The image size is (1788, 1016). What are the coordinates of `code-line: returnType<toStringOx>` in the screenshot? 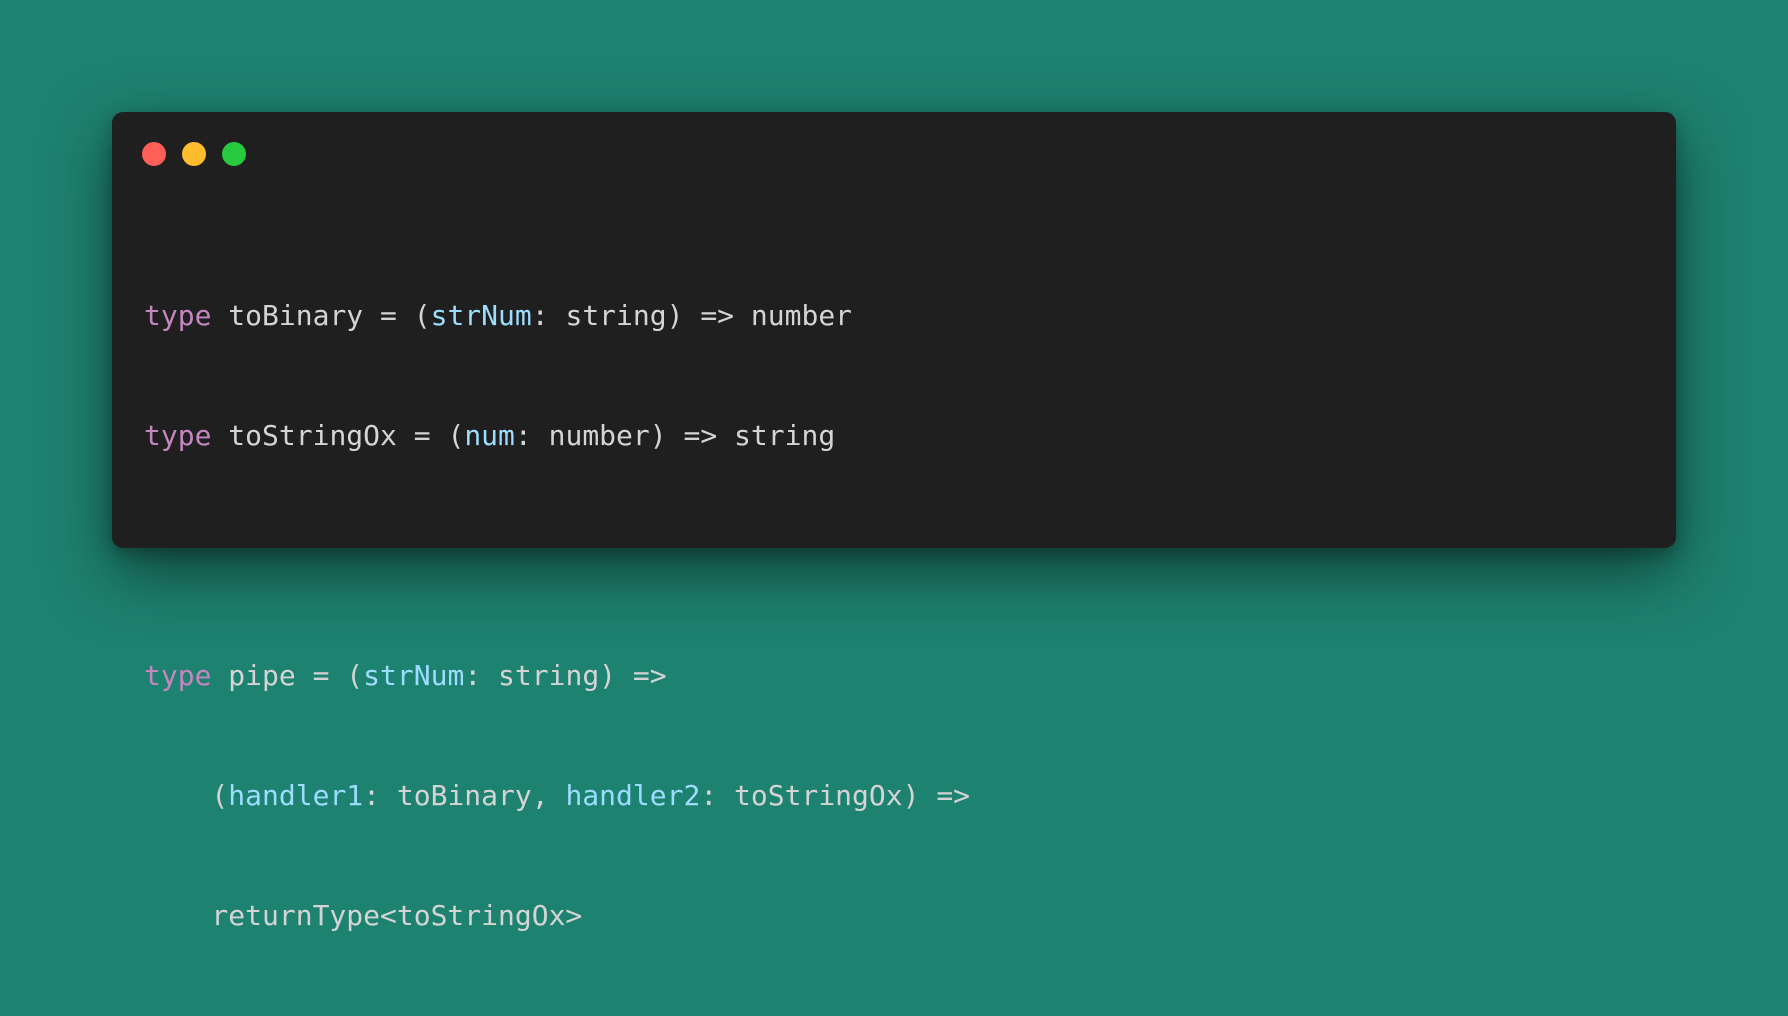 It's located at (557, 916).